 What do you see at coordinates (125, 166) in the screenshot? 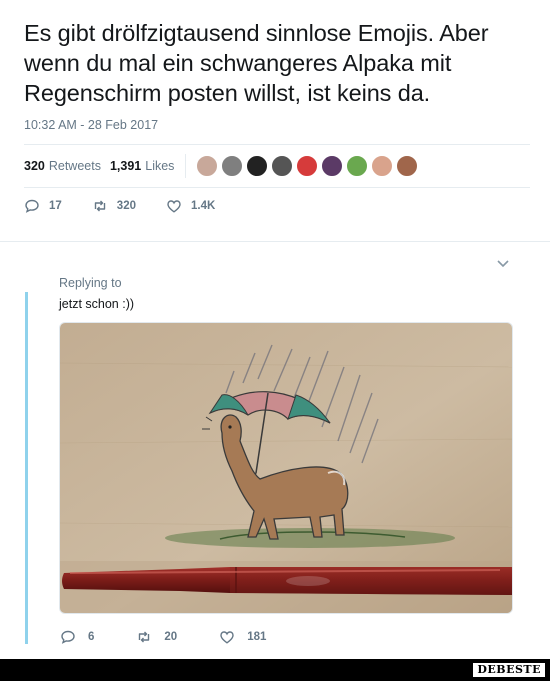
I see `likes-count: 1,391` at bounding box center [125, 166].